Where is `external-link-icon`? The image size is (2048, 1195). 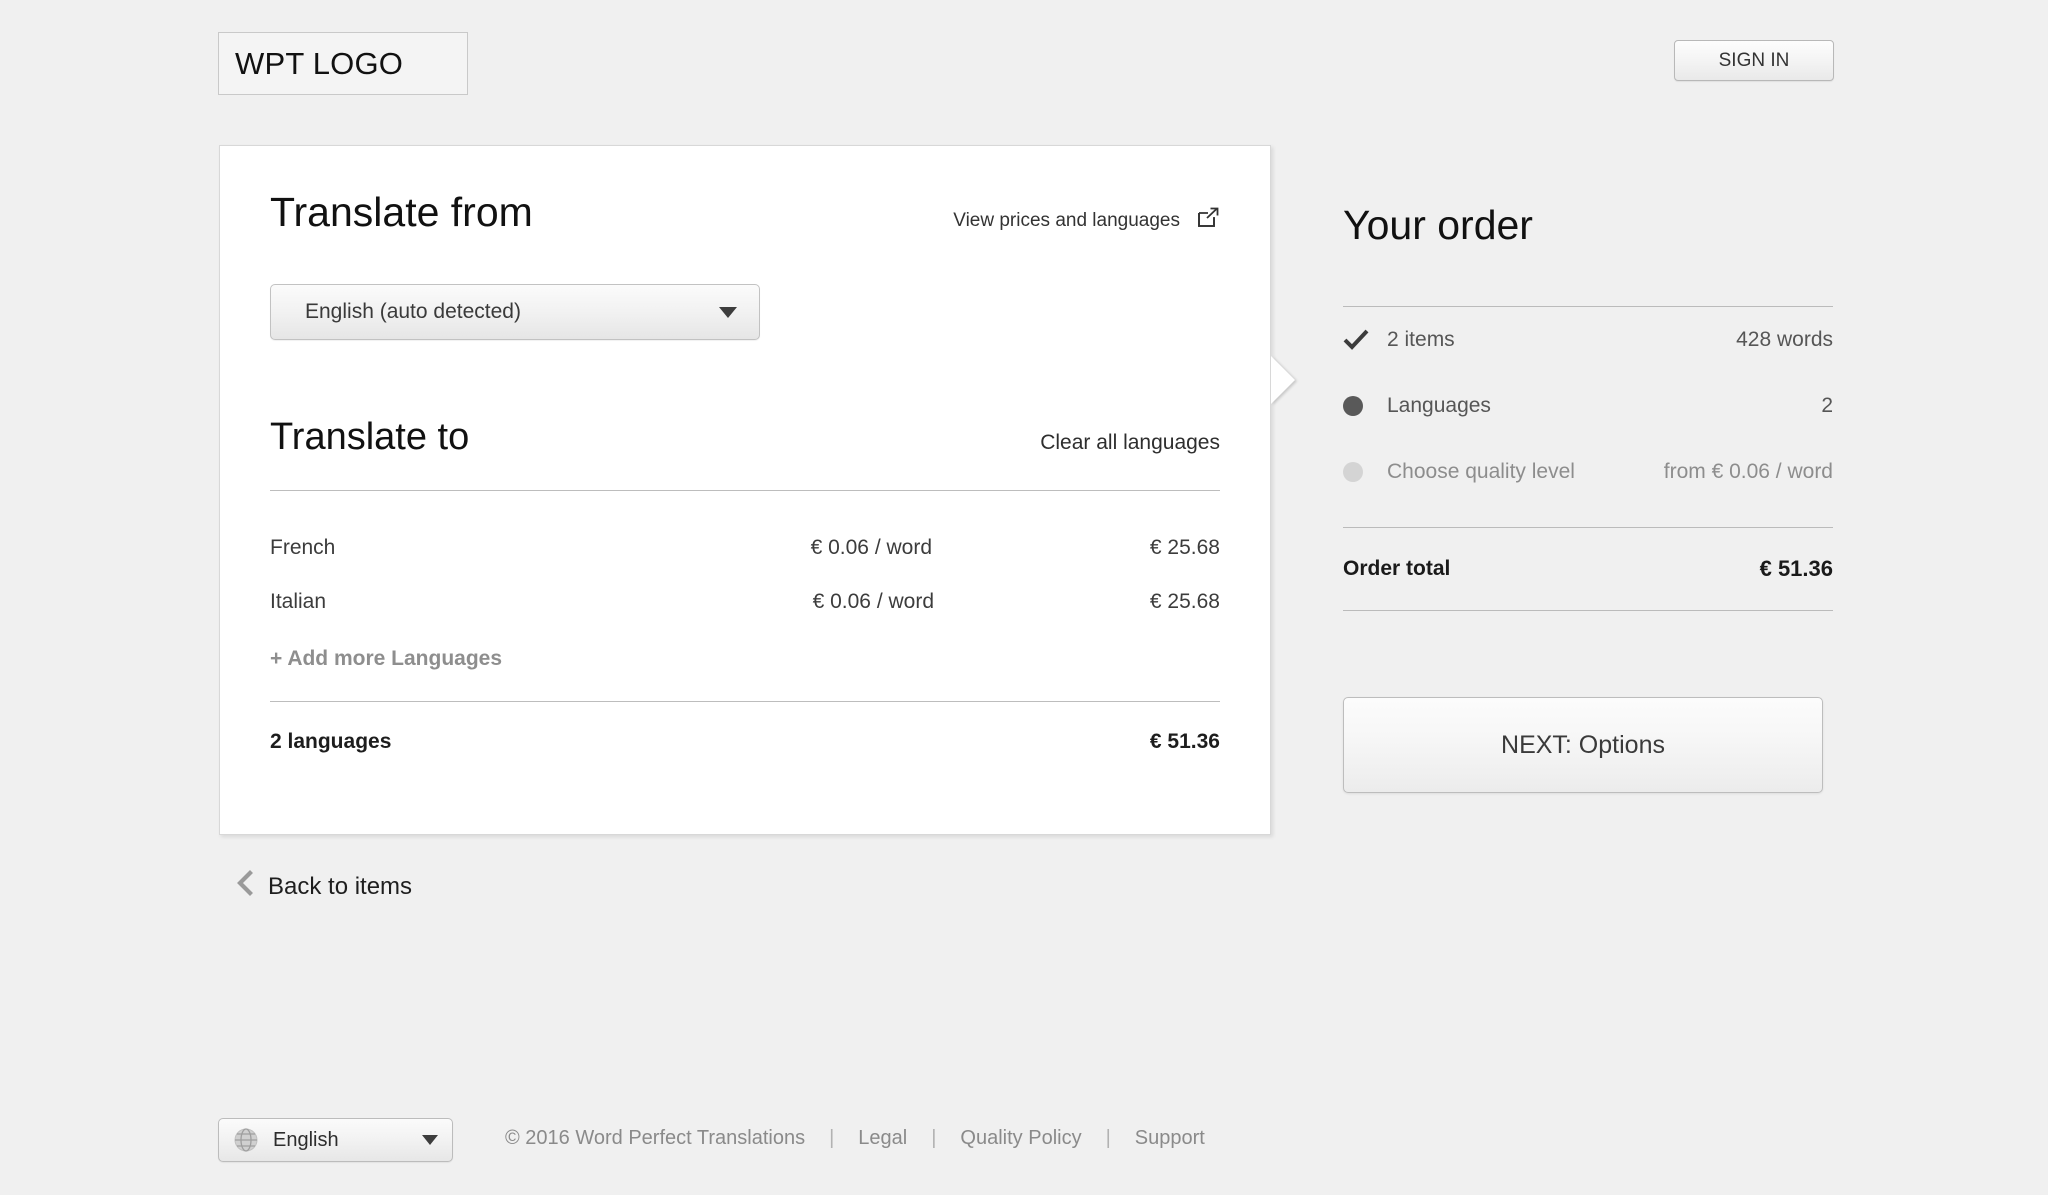
external-link-icon is located at coordinates (1208, 221).